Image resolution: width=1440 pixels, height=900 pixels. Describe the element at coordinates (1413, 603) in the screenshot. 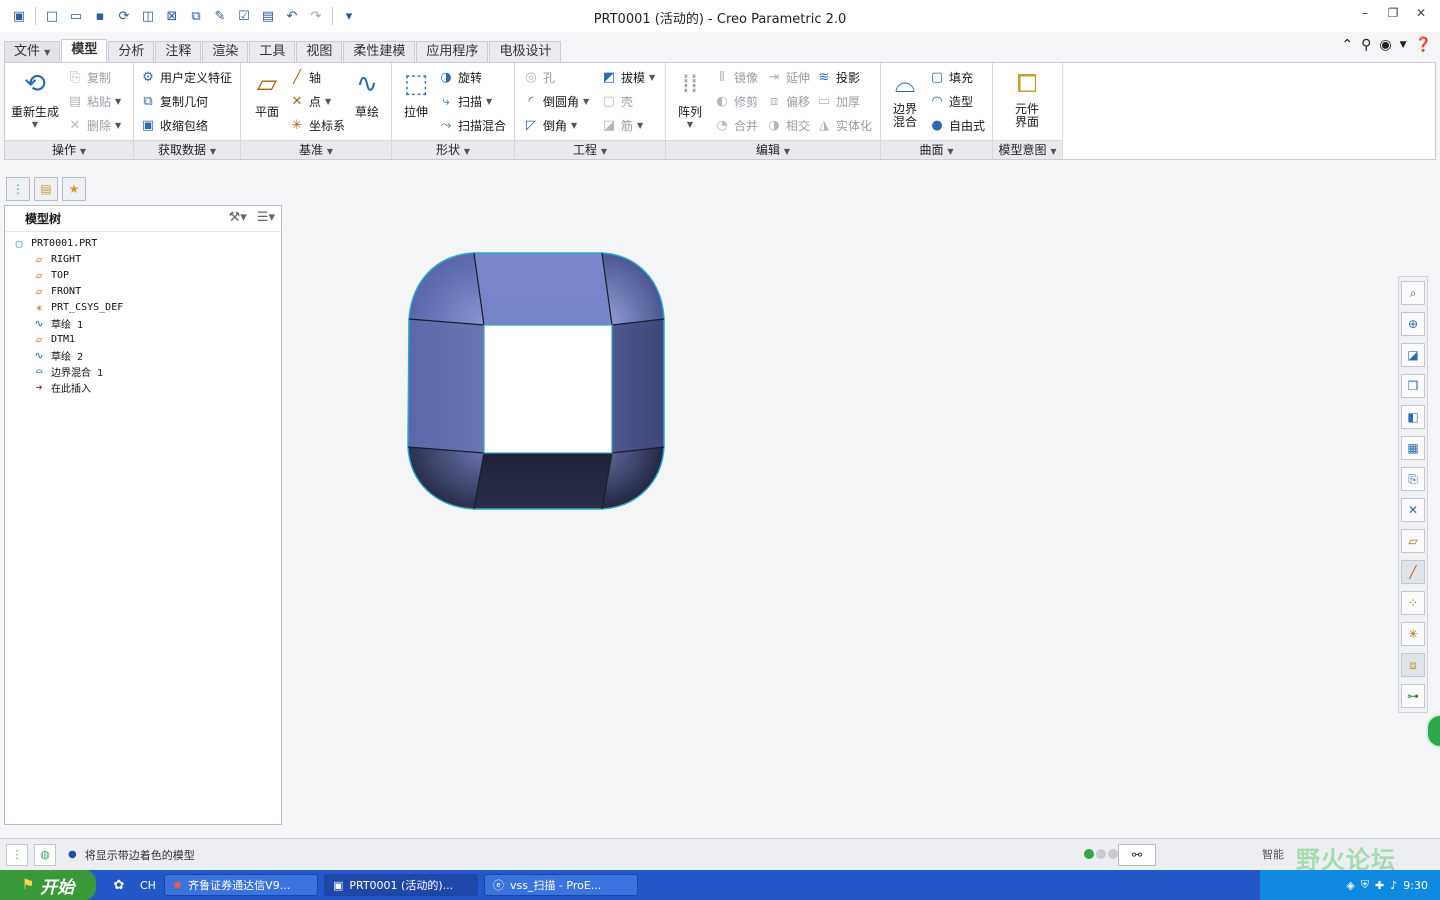

I see `point-display-icon: ⁘` at that location.